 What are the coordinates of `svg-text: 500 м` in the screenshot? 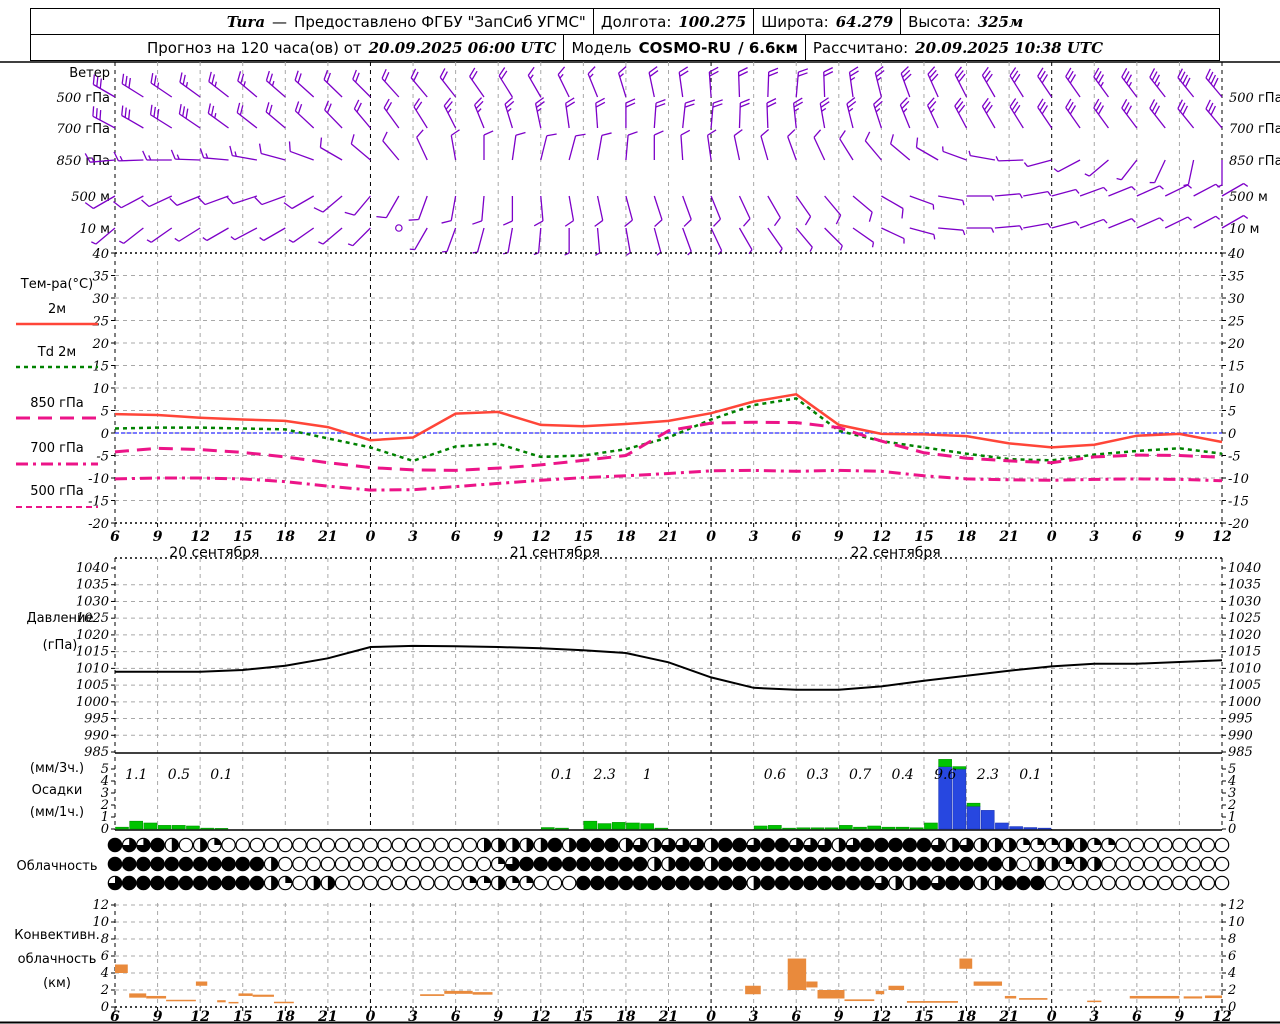 It's located at (1248, 197).